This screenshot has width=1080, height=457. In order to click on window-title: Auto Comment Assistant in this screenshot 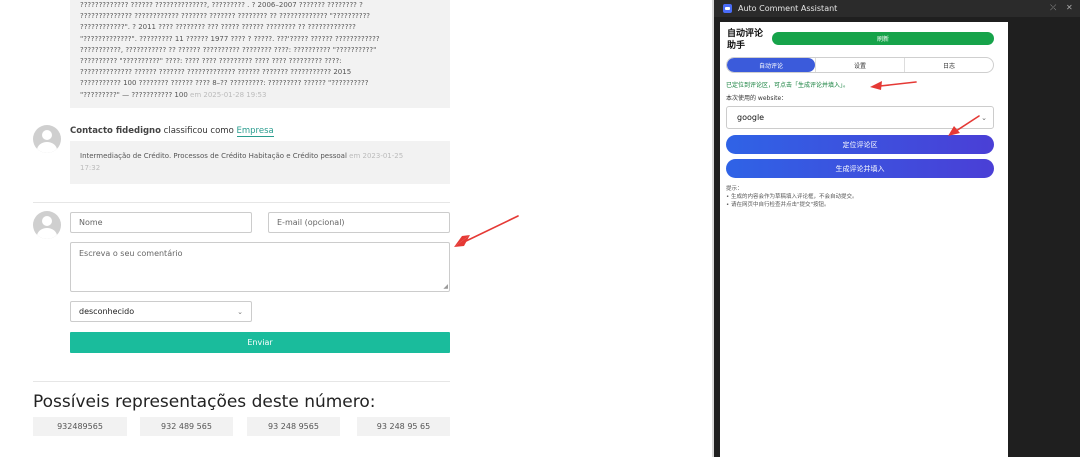, I will do `click(788, 8)`.